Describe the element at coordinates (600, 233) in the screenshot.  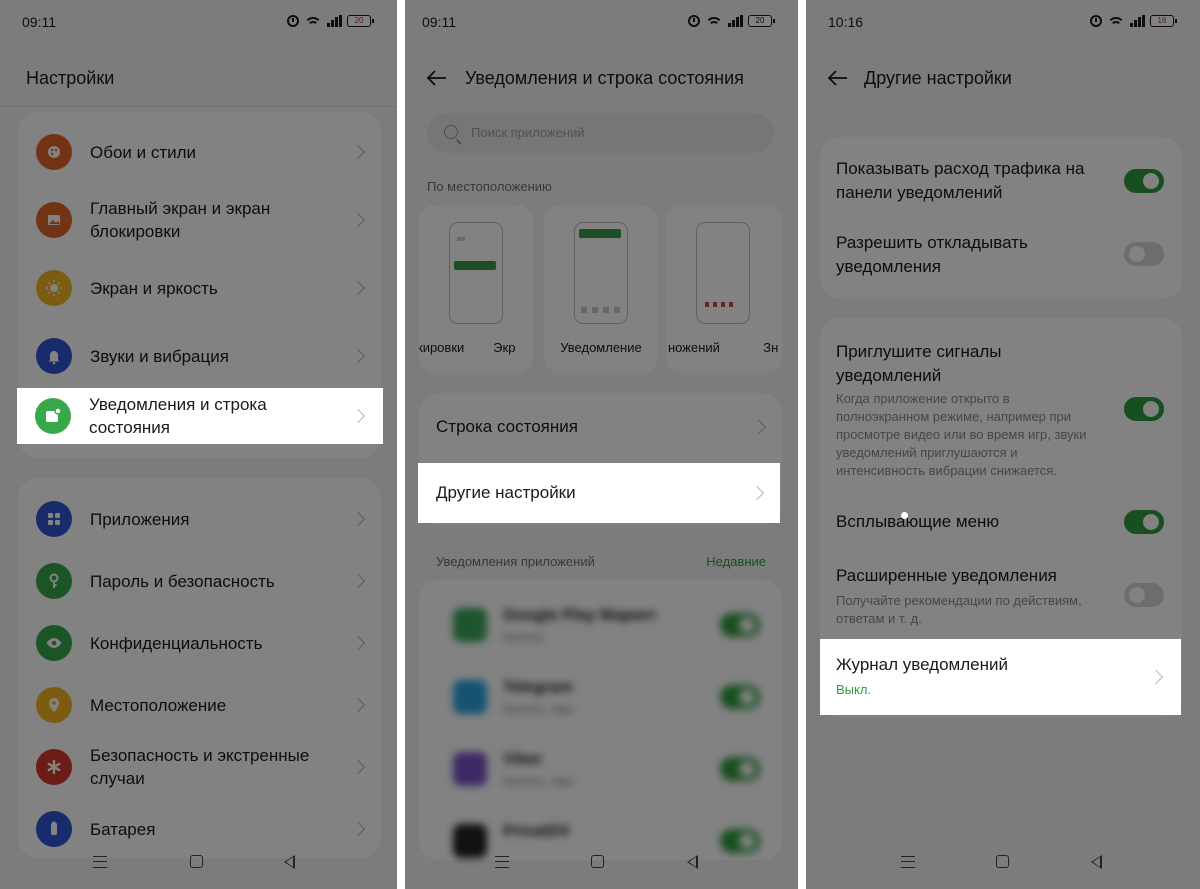
I see `preview-banner` at that location.